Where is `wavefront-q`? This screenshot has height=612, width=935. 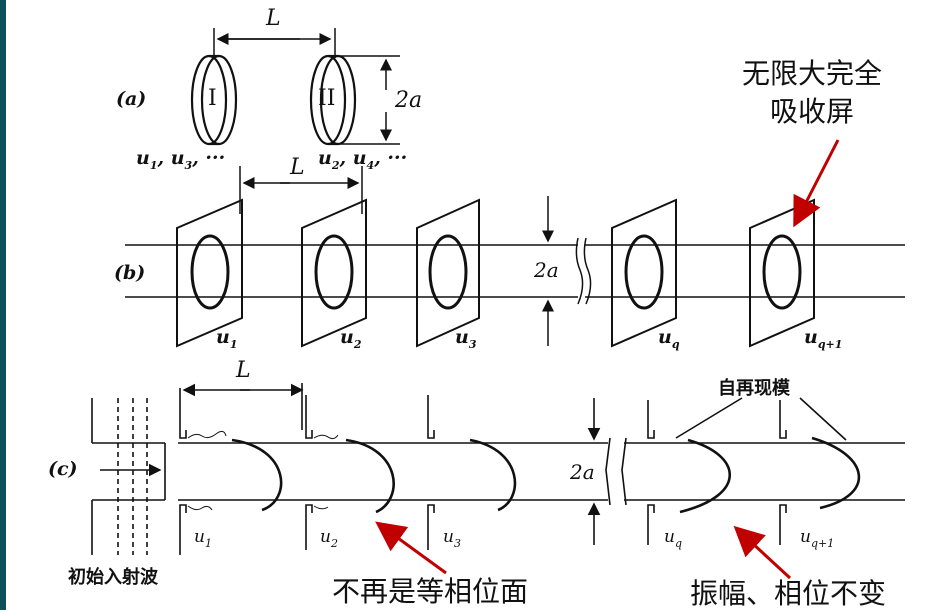 wavefront-q is located at coordinates (705, 476).